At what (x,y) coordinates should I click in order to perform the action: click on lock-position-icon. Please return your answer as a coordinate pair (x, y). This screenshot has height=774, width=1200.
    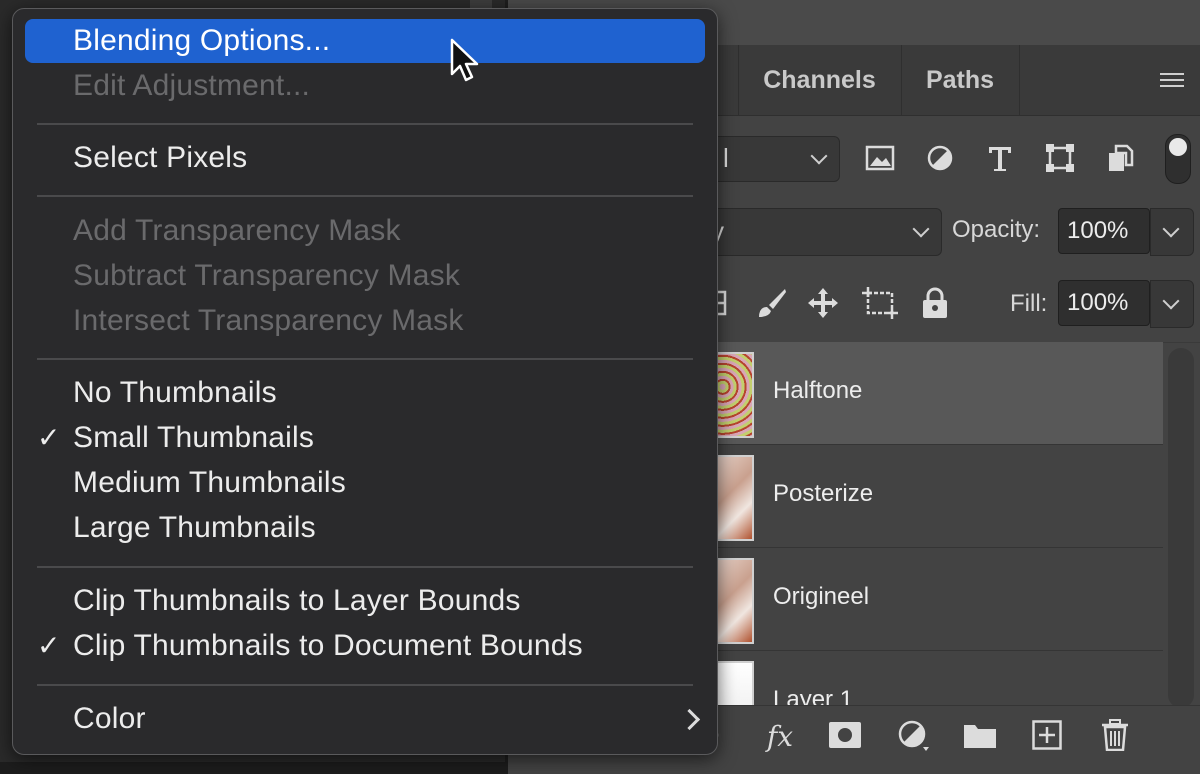
    Looking at the image, I should click on (823, 303).